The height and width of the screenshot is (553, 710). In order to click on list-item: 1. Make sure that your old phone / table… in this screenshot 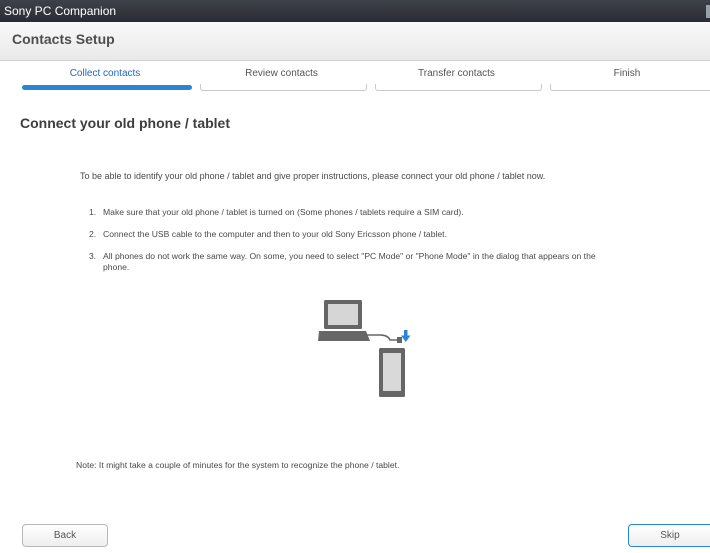, I will do `click(354, 212)`.